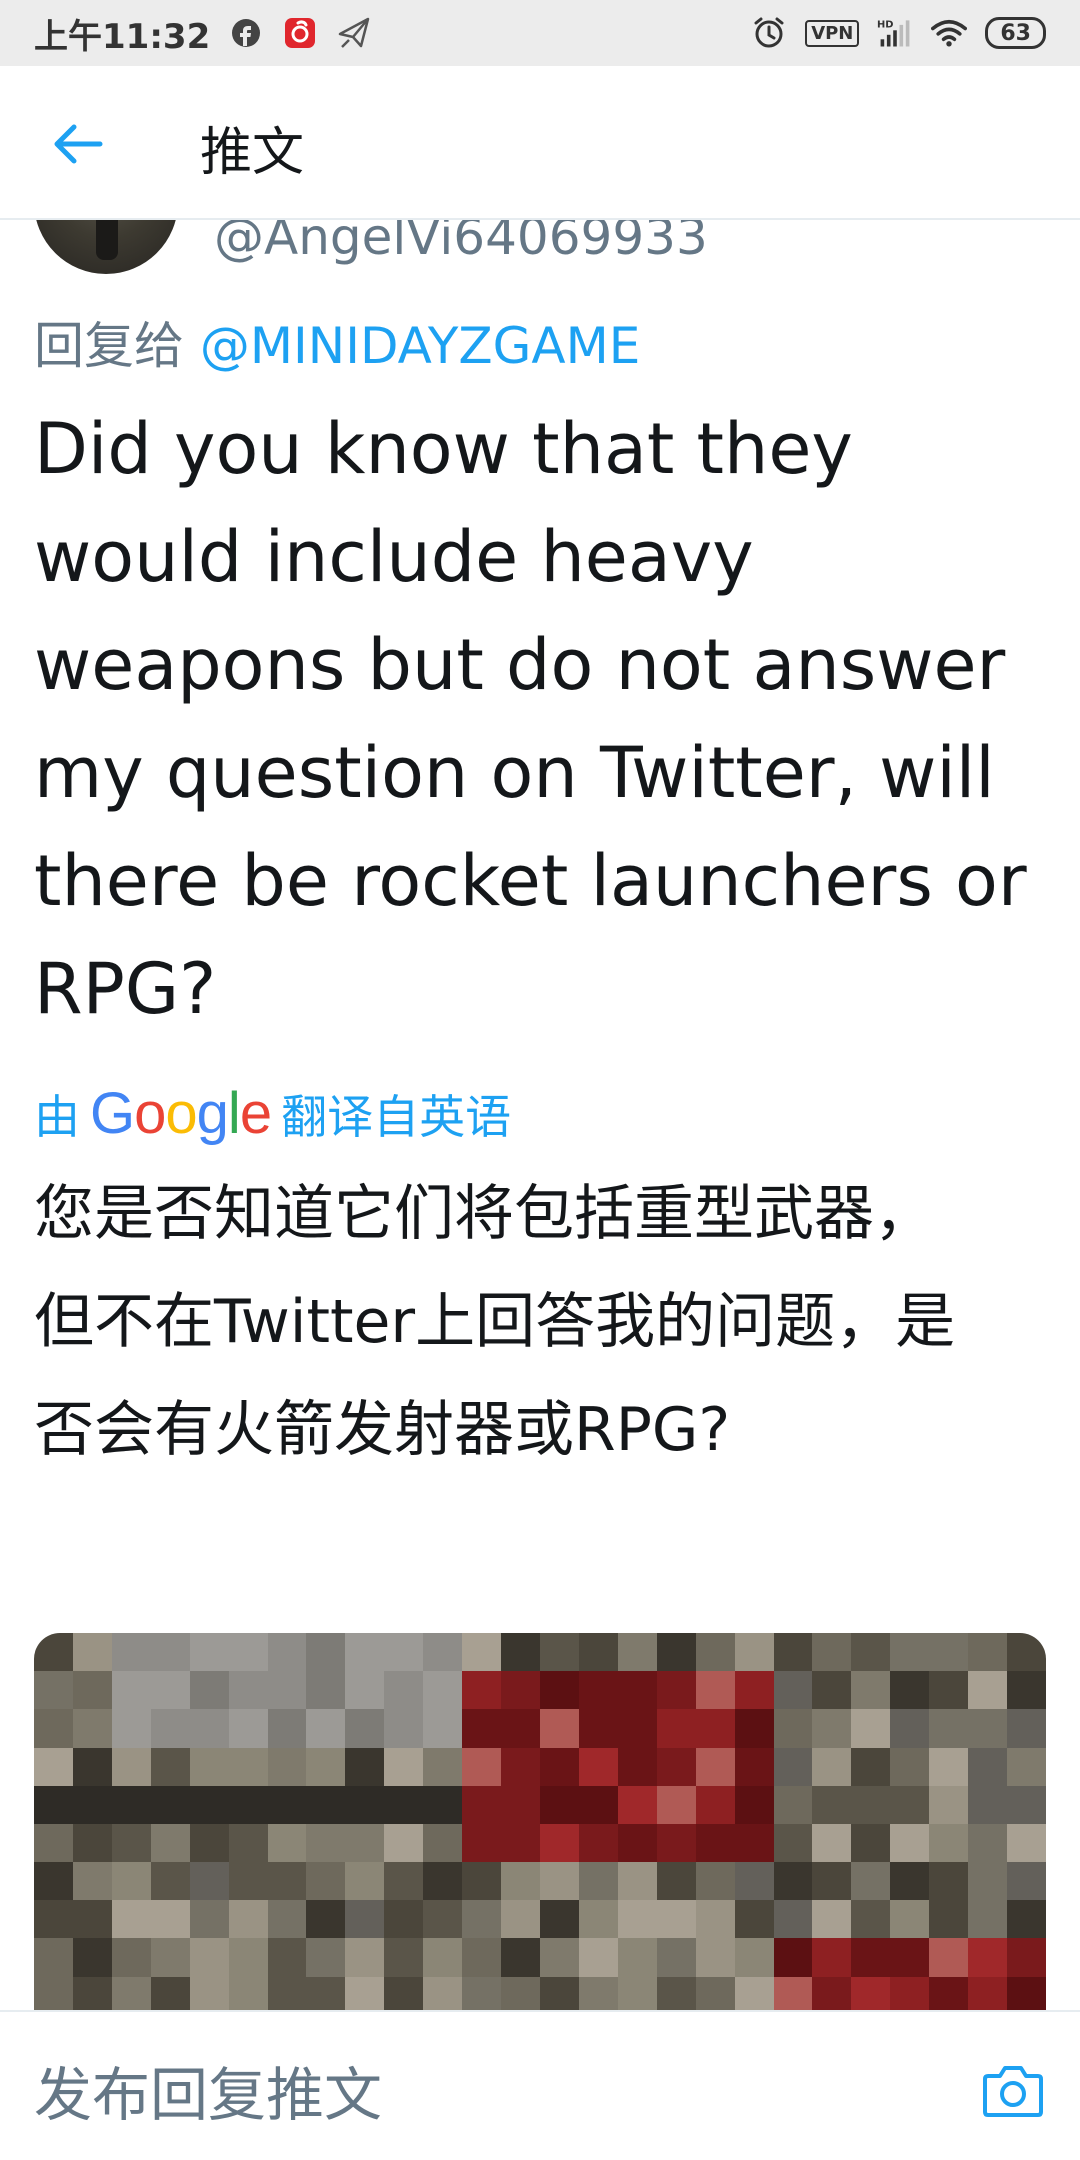  Describe the element at coordinates (949, 33) in the screenshot. I see `wifi-icon` at that location.